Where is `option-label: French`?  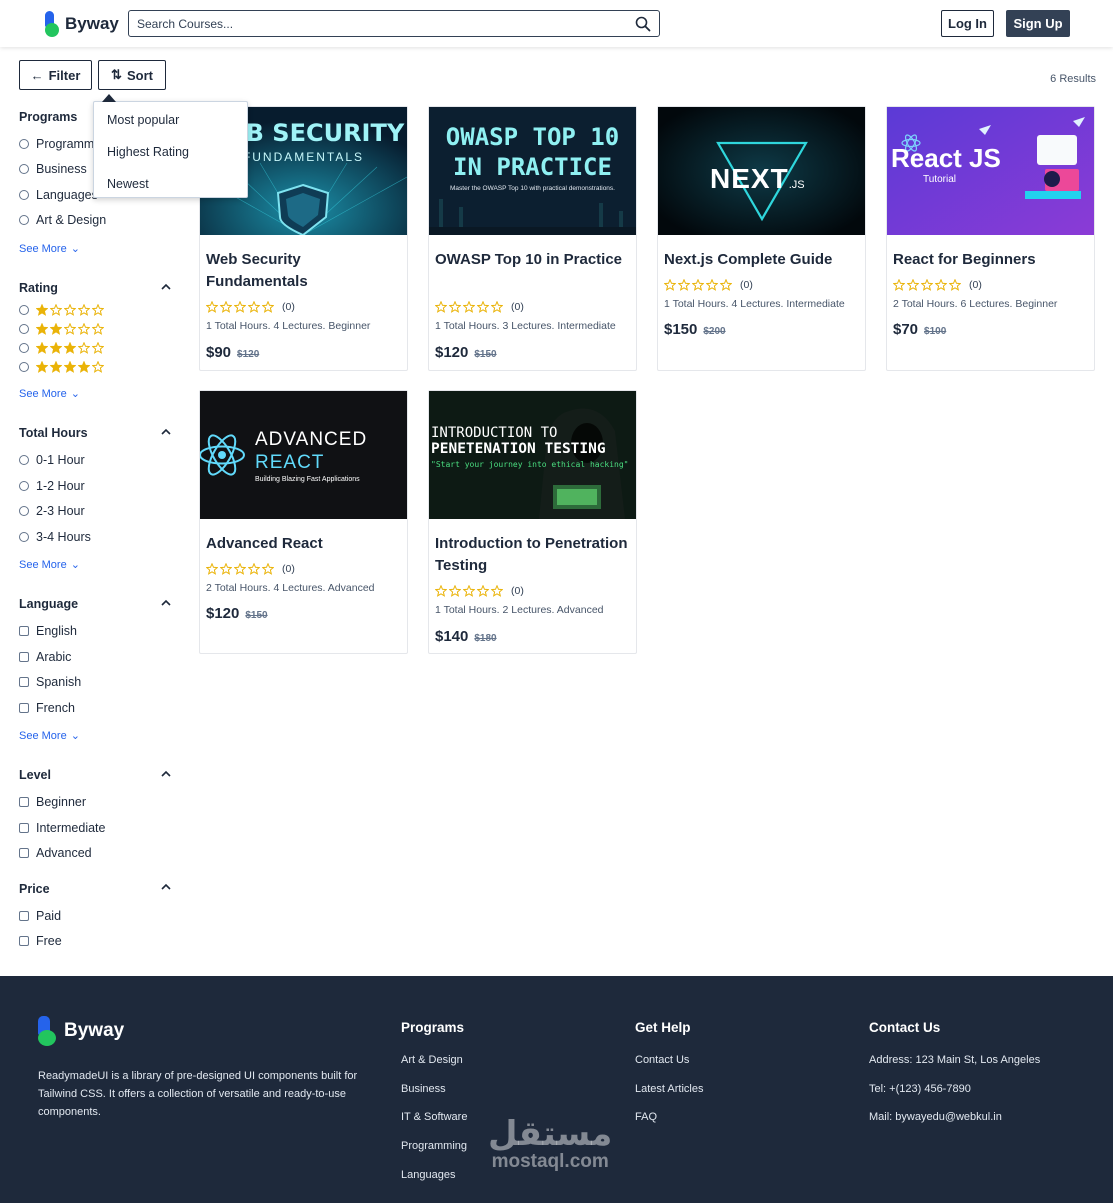
option-label: French is located at coordinates (55, 708).